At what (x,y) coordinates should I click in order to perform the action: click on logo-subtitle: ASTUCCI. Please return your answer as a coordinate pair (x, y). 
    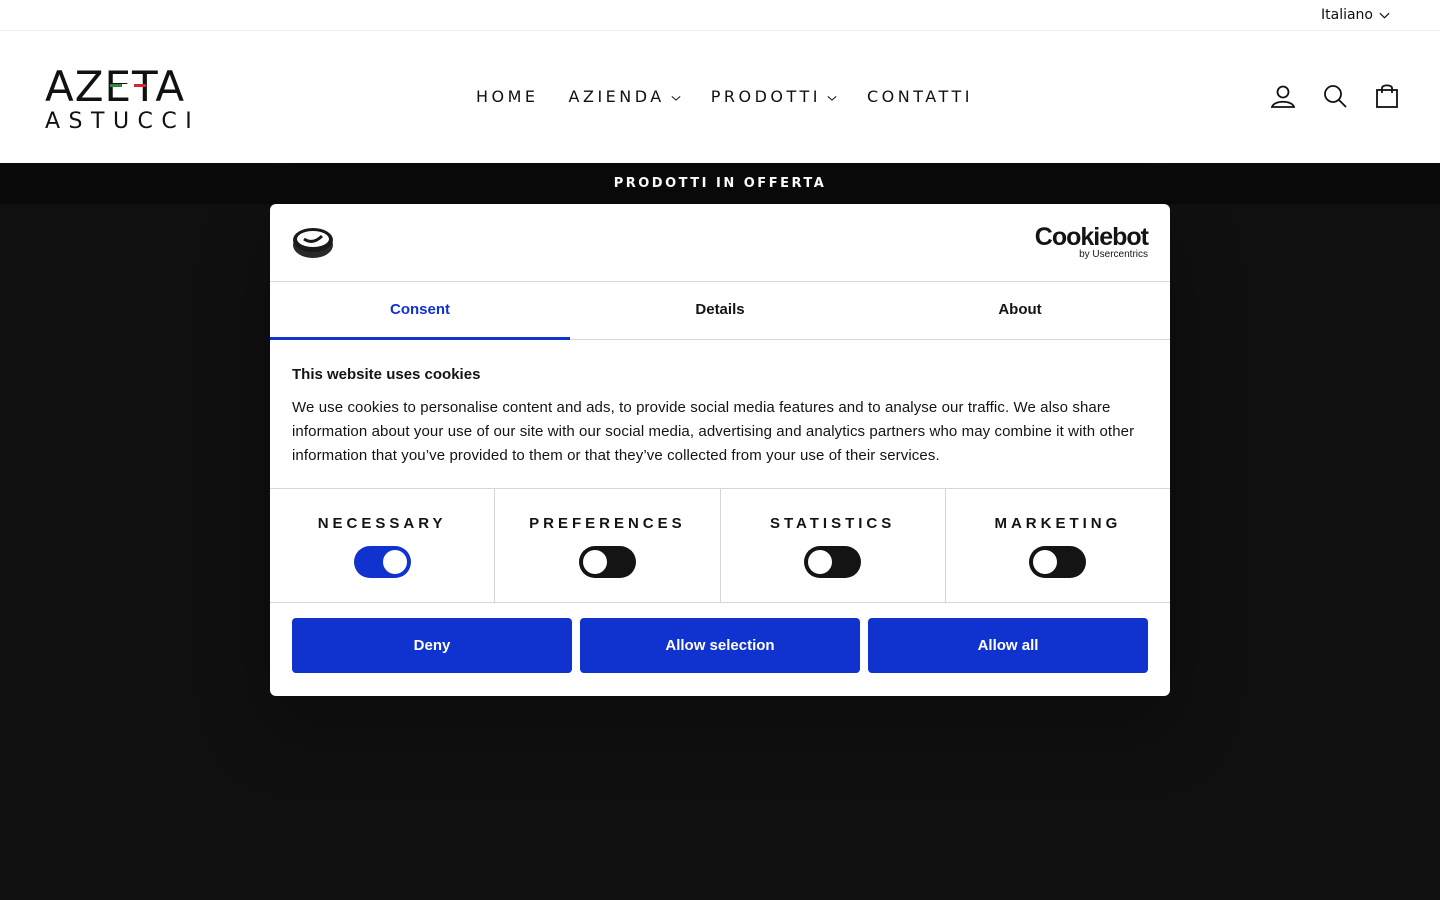
    Looking at the image, I should click on (123, 121).